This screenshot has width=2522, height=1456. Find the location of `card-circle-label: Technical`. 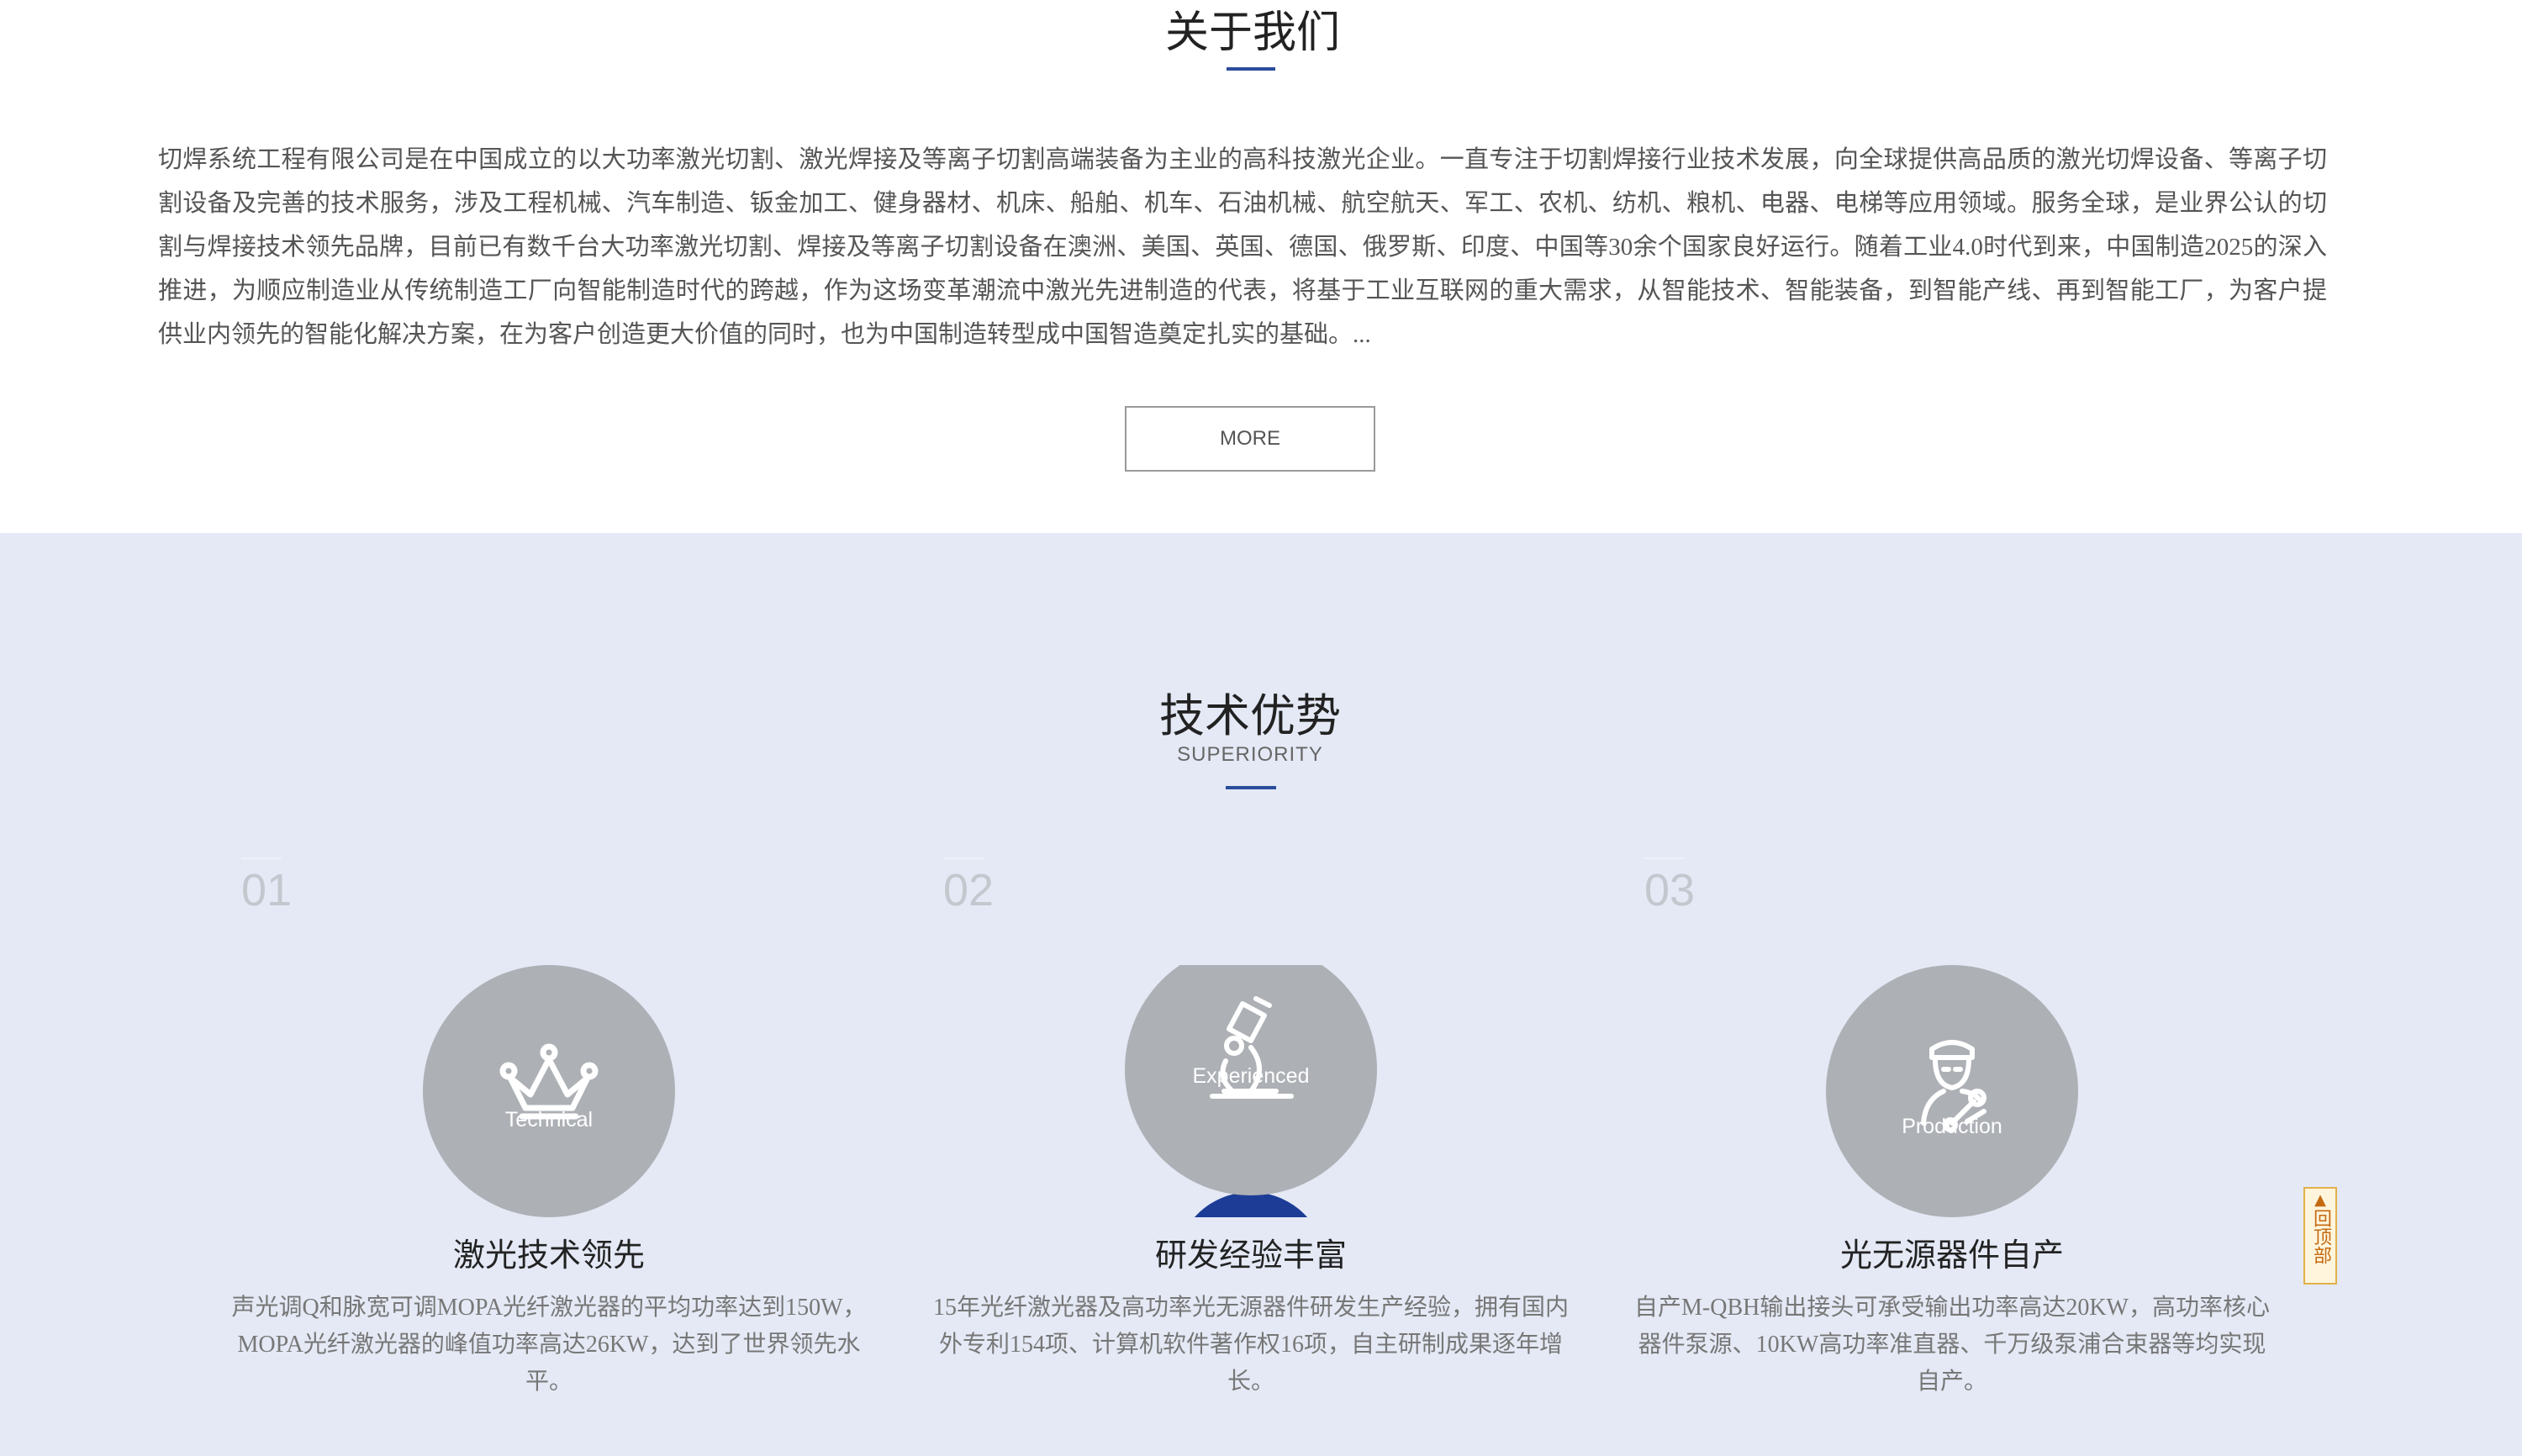

card-circle-label: Technical is located at coordinates (549, 1120).